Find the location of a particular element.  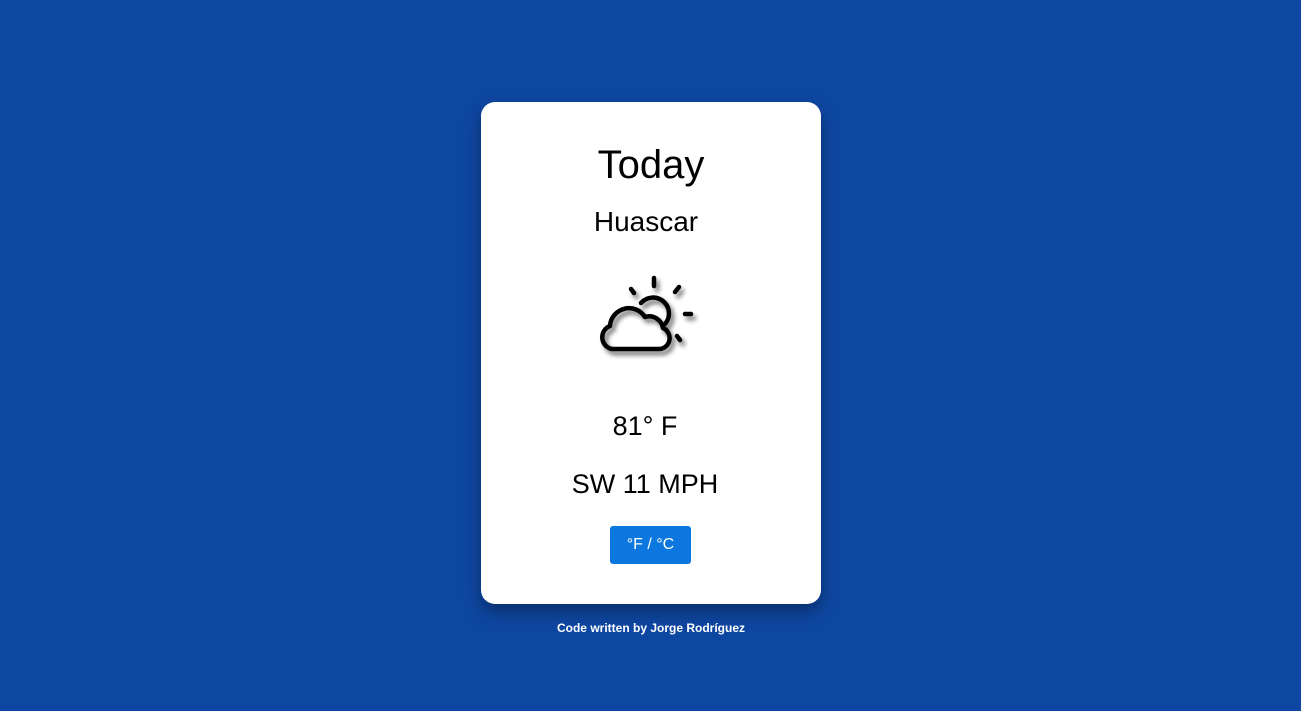

temperature-value: 81° F is located at coordinates (645, 426).